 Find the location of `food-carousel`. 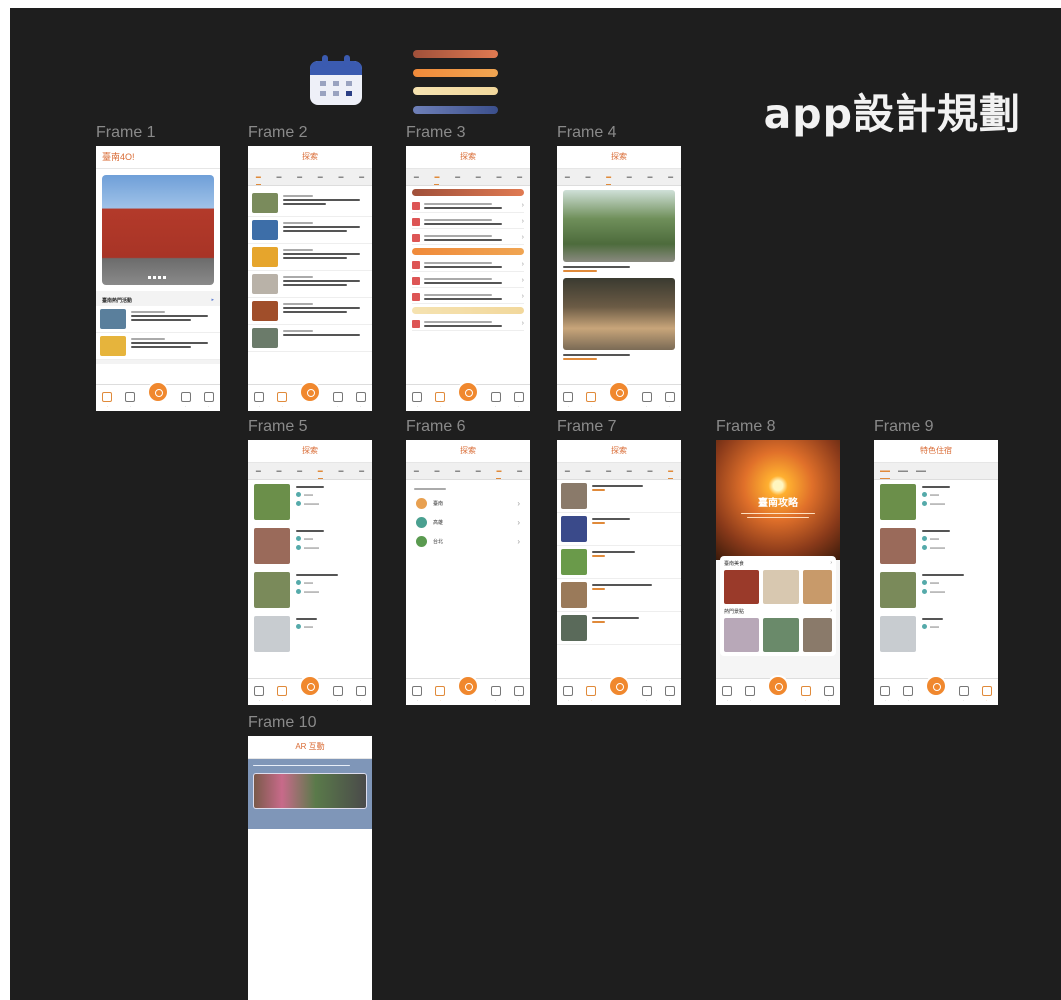

food-carousel is located at coordinates (778, 587).